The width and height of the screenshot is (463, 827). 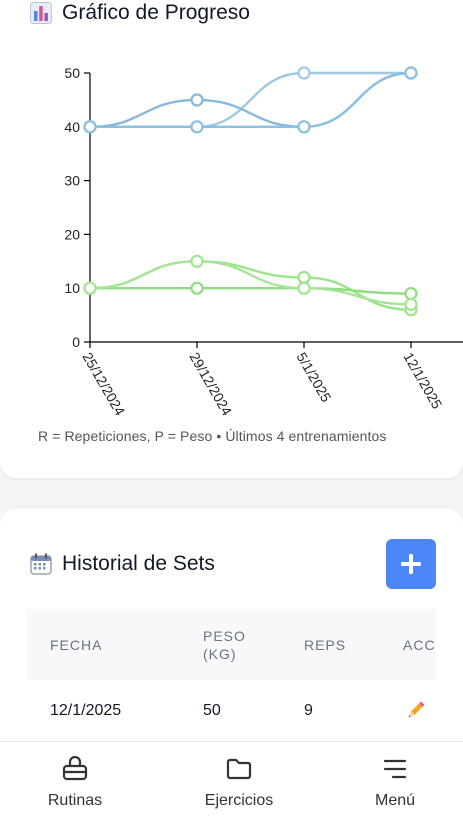 What do you see at coordinates (224, 644) in the screenshot?
I see `column-header-peso: PESO (KG)` at bounding box center [224, 644].